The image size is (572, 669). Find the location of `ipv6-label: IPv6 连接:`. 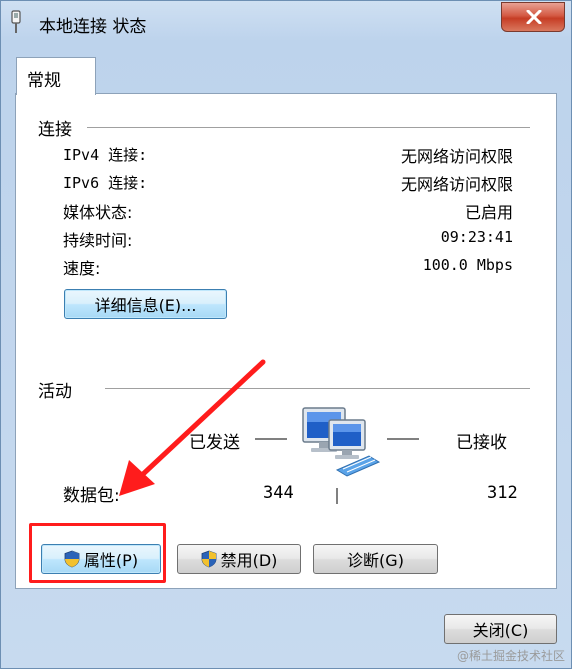

ipv6-label: IPv6 连接: is located at coordinates (105, 183).